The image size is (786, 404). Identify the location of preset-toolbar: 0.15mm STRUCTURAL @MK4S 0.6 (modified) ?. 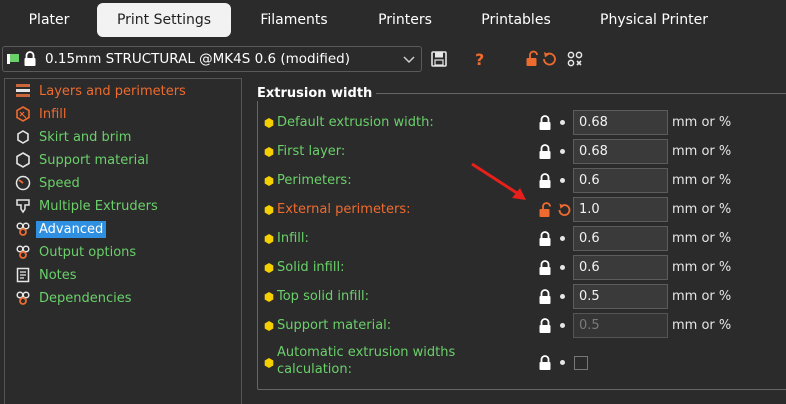
(393, 59).